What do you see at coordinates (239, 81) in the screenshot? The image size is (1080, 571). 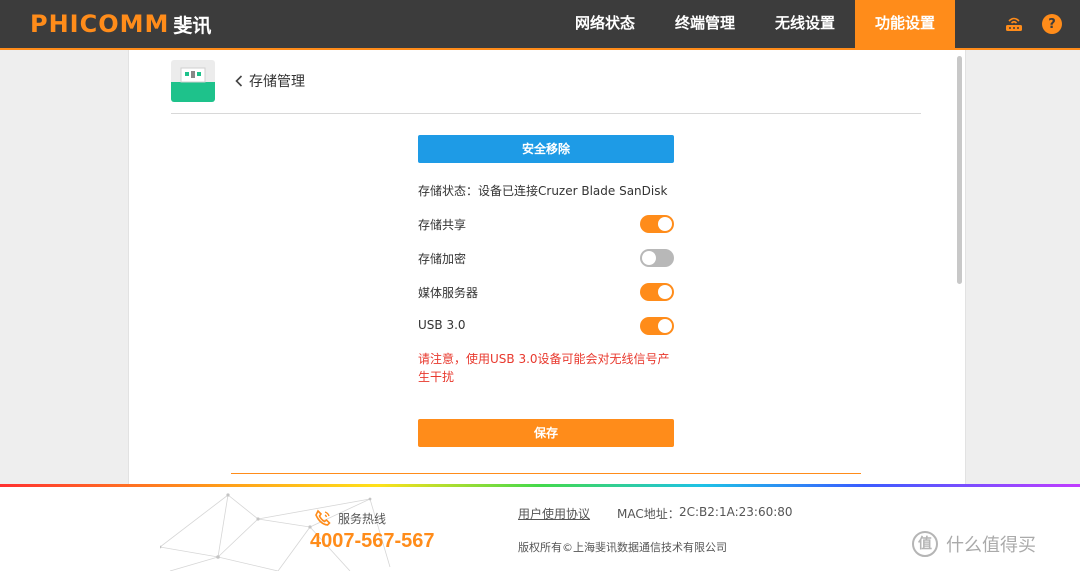 I see `chevron-left-icon` at bounding box center [239, 81].